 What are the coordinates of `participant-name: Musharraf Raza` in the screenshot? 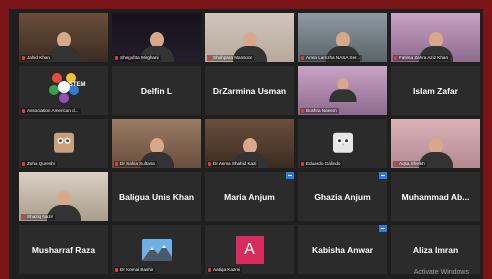 It's located at (63, 249).